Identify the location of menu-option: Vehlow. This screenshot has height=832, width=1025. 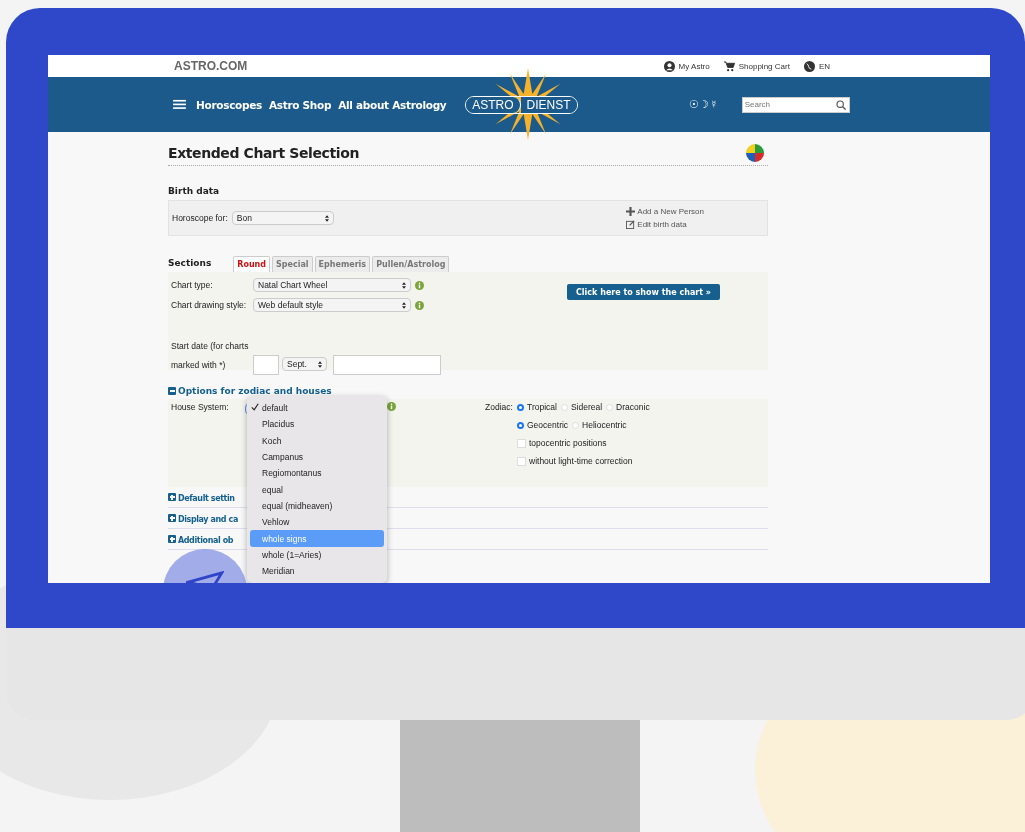
(317, 522).